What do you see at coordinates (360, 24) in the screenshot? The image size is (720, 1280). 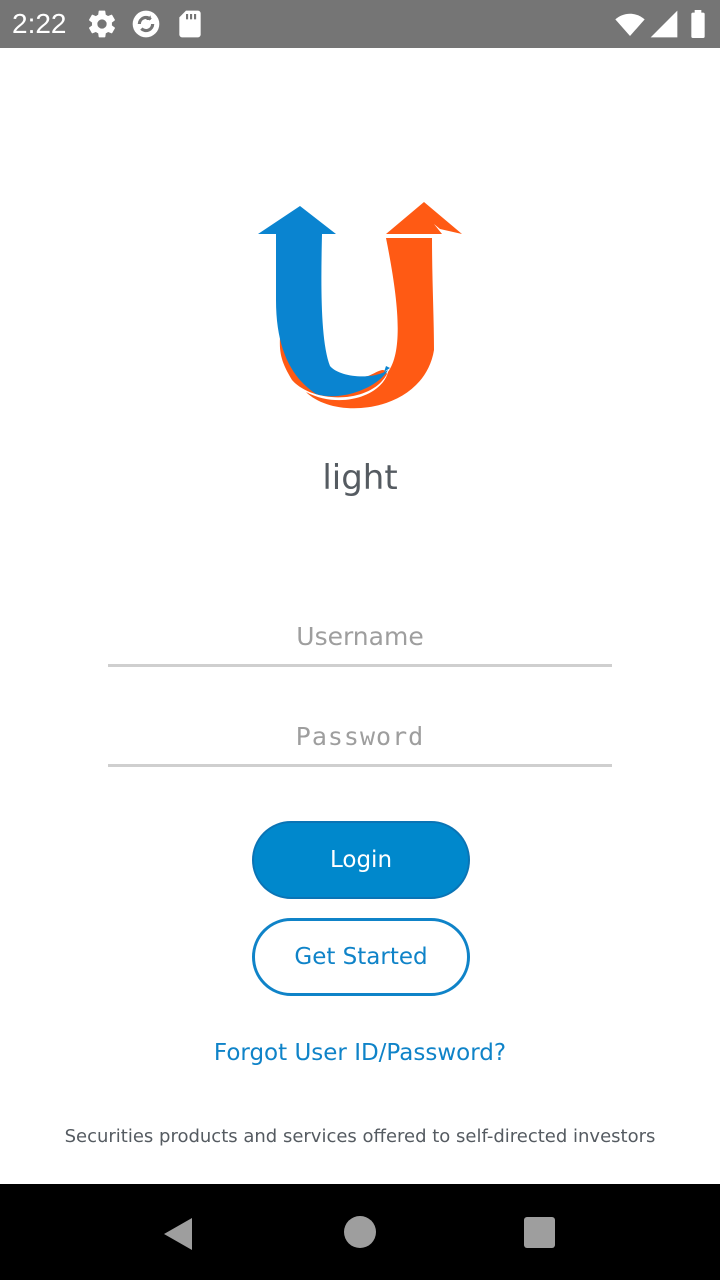 I see `status-bar: 2:22` at bounding box center [360, 24].